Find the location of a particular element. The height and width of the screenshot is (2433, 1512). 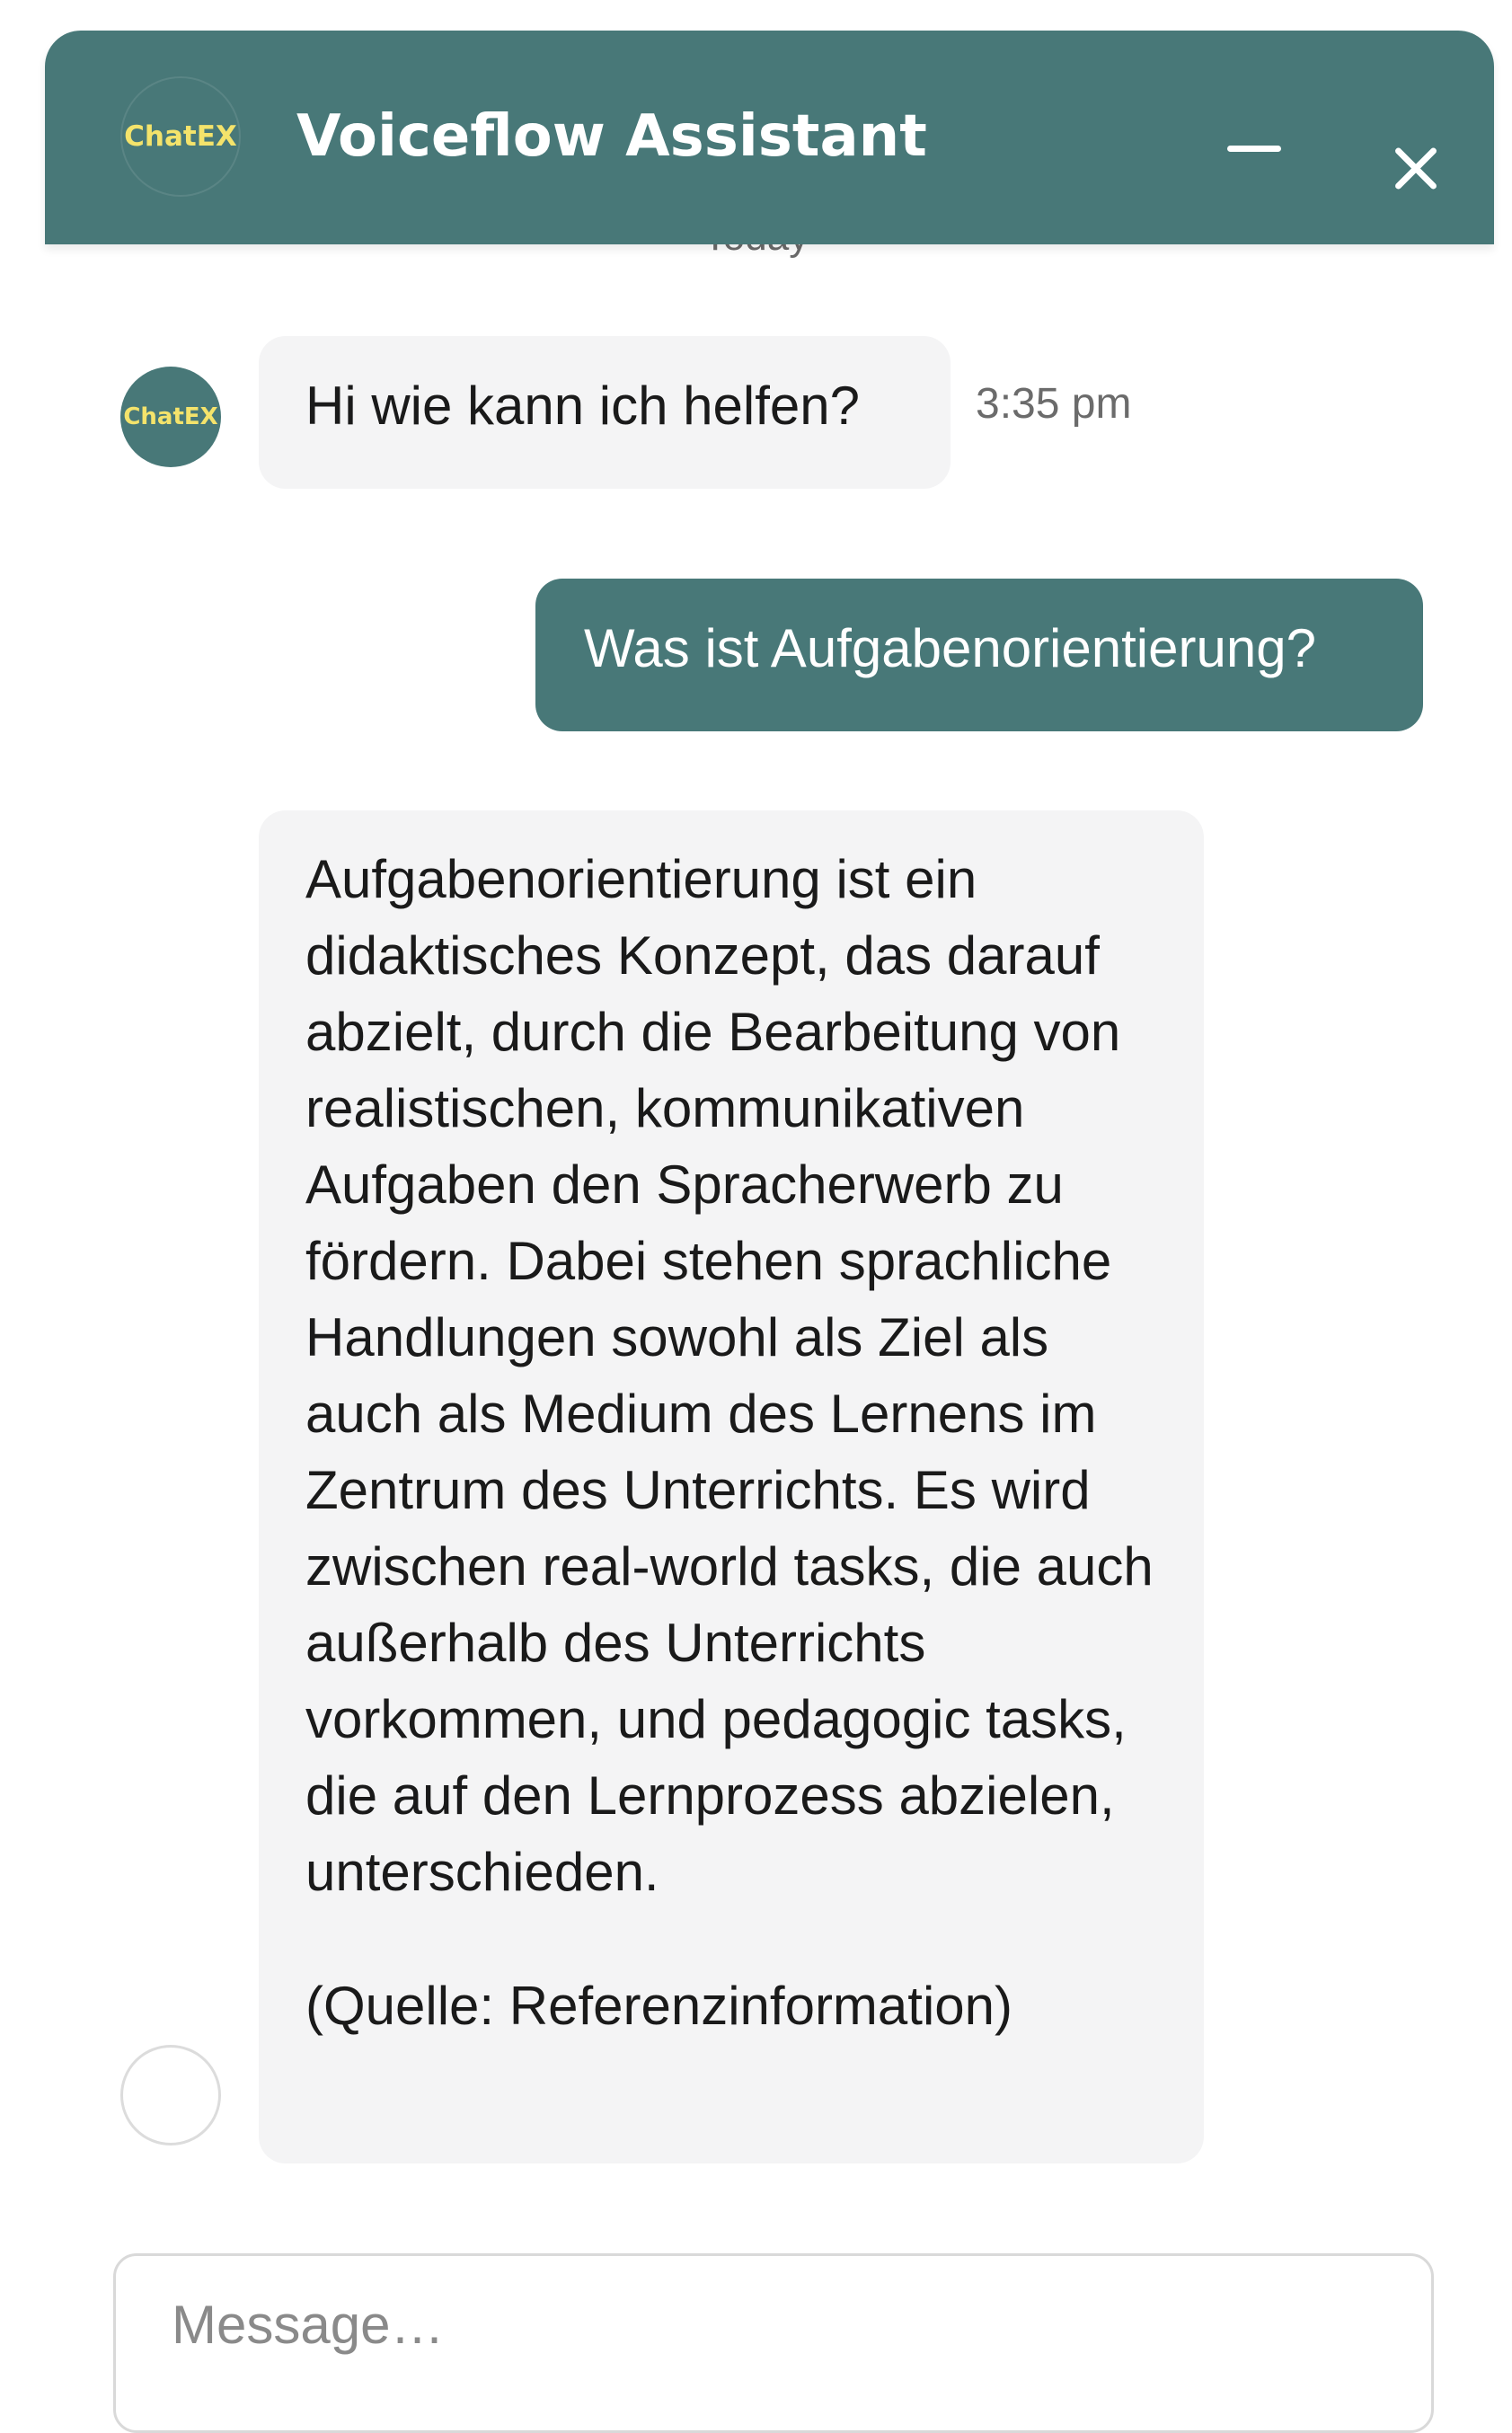

user-message-bubble: Was ist Aufgabenorientierung? is located at coordinates (979, 655).